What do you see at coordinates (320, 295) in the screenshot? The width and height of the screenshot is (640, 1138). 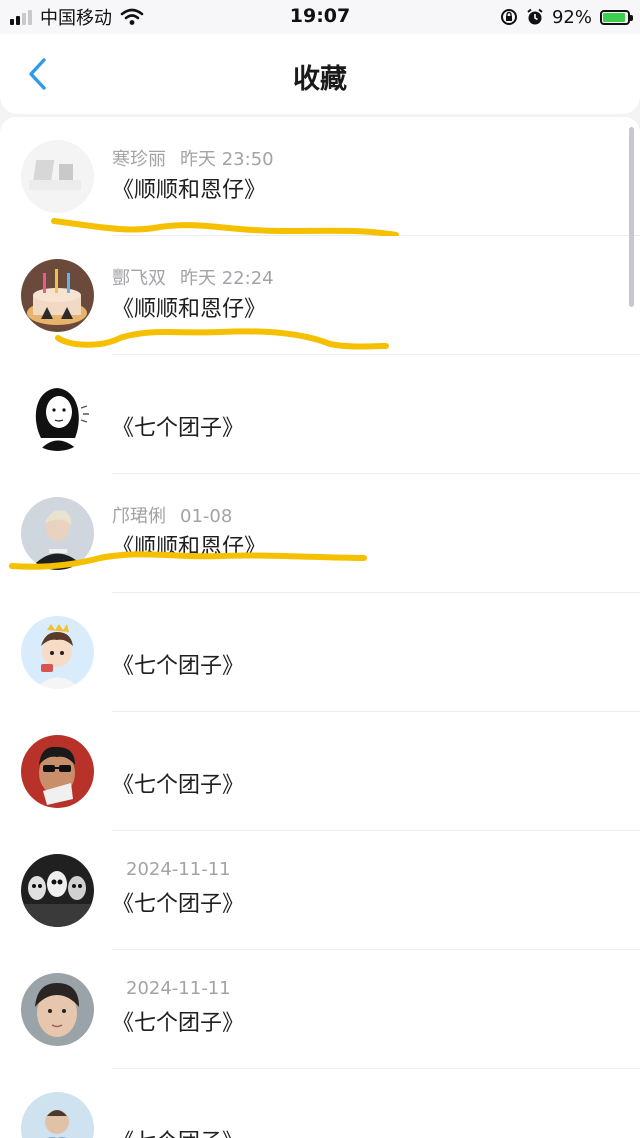 I see `favorite-row: 酆飞双 昨天 22:24 《顺顺和恩仔》` at bounding box center [320, 295].